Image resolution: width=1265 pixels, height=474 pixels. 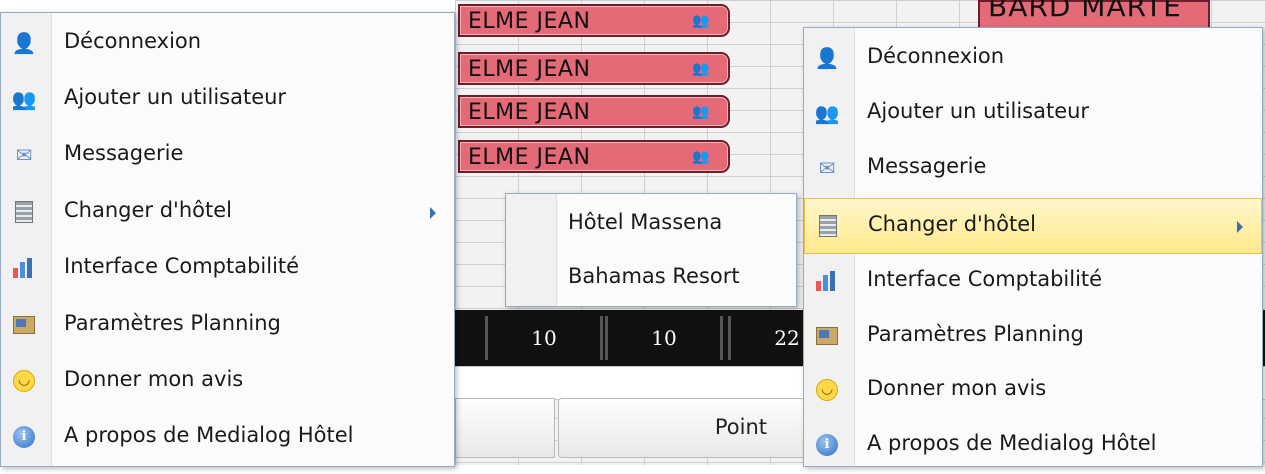 What do you see at coordinates (505, 428) in the screenshot?
I see `footer-button` at bounding box center [505, 428].